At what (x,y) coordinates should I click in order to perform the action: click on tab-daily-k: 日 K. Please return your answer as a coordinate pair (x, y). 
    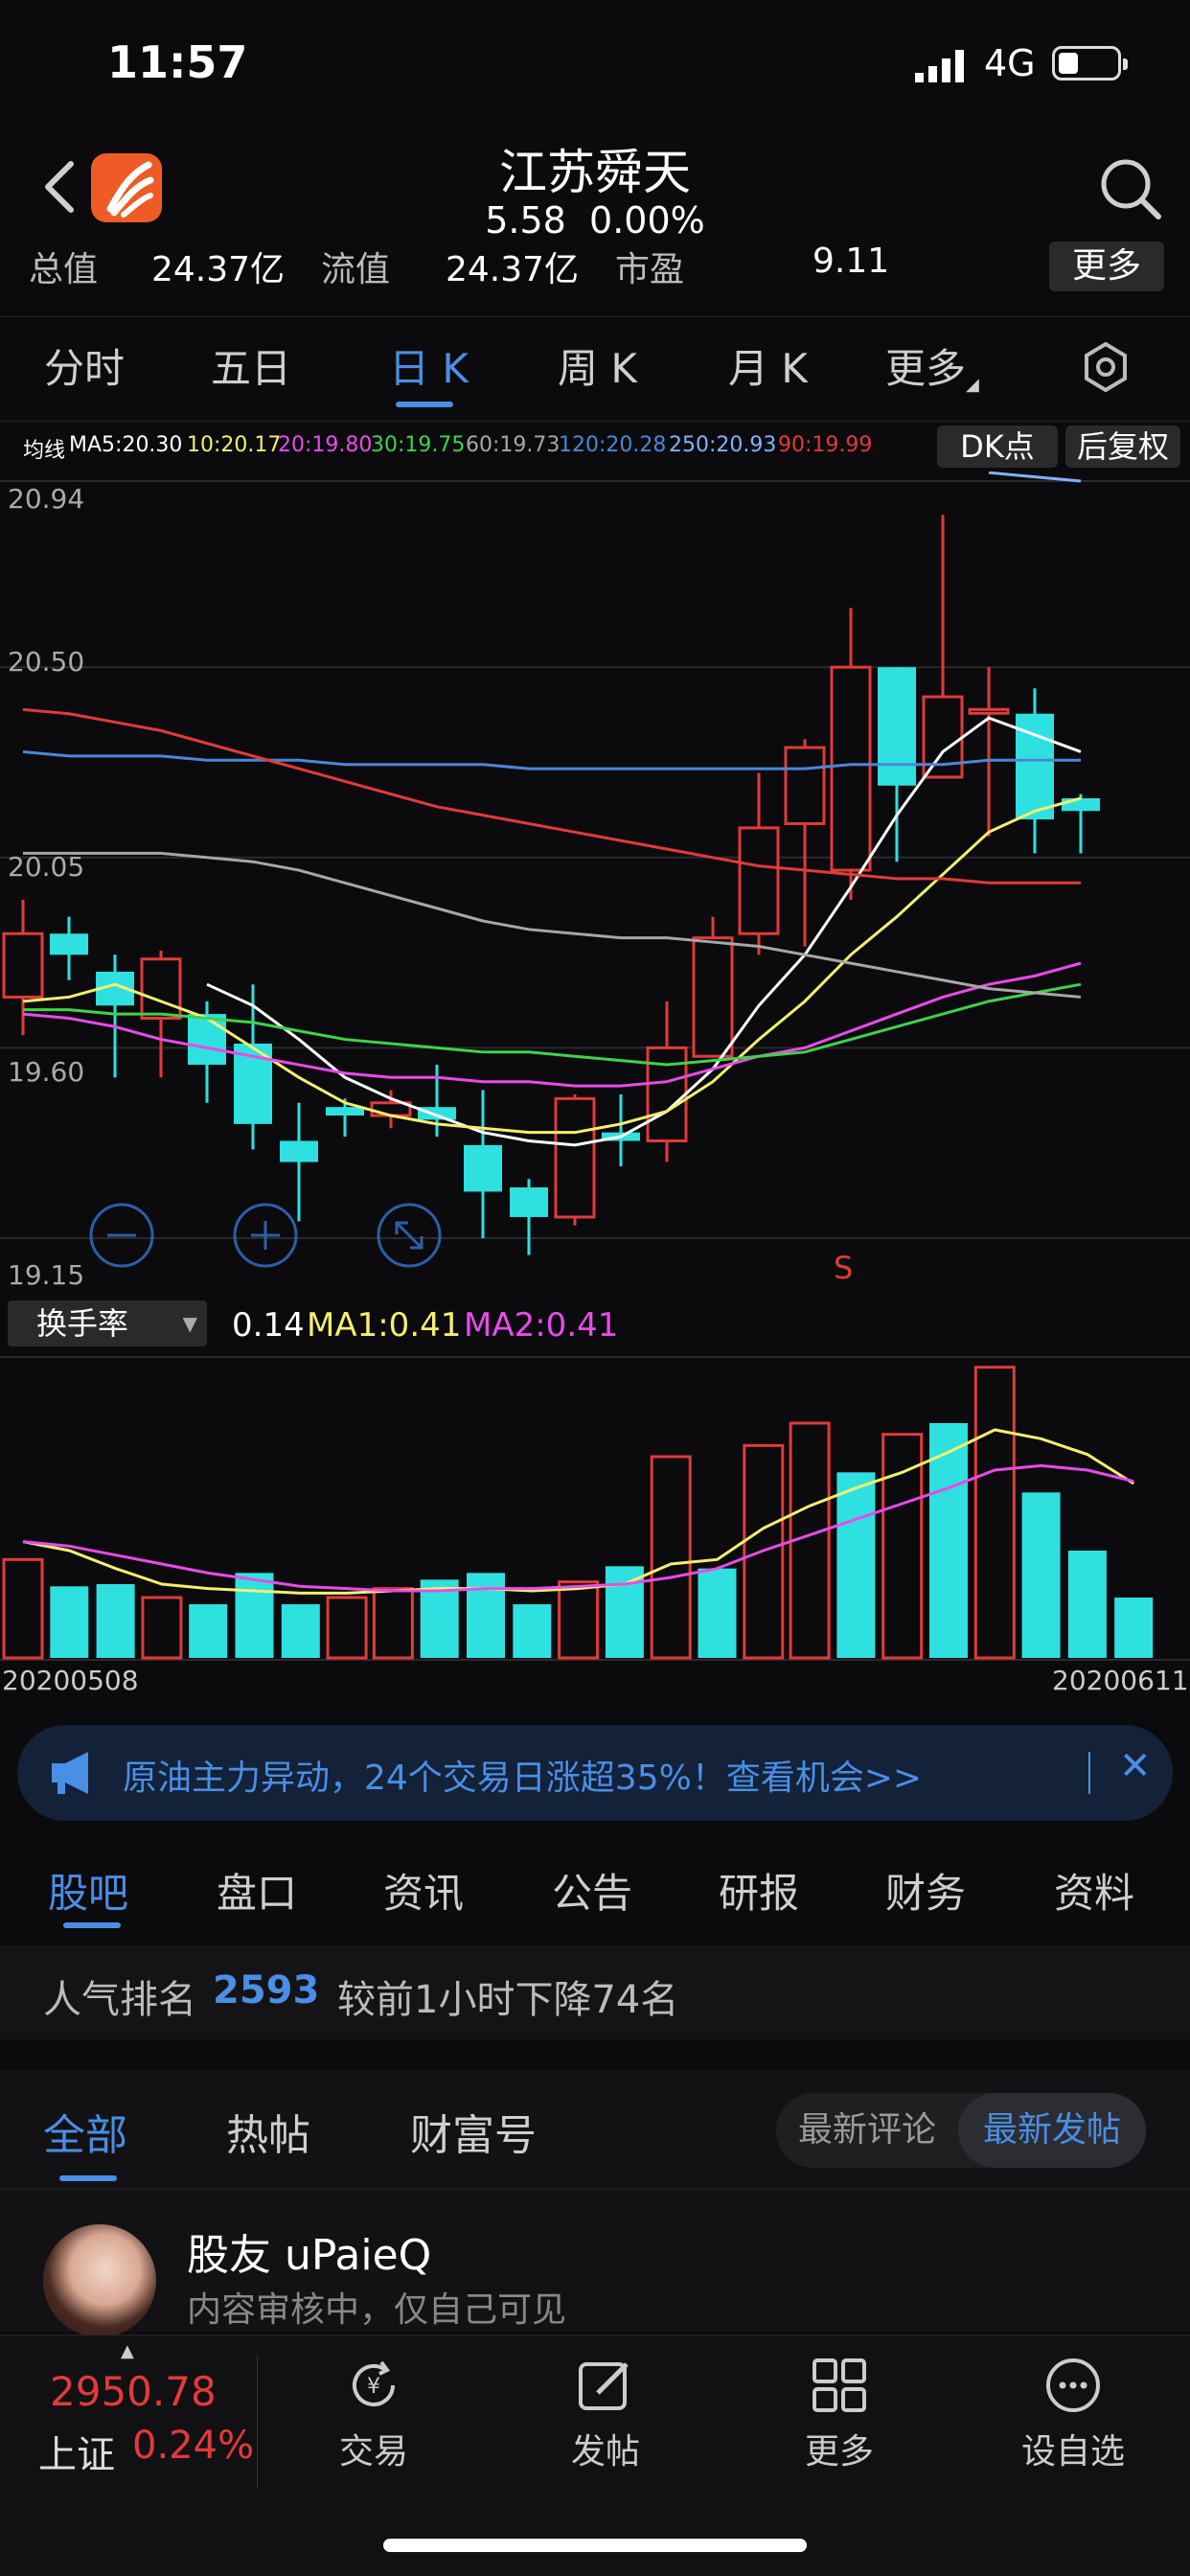
    Looking at the image, I should click on (429, 365).